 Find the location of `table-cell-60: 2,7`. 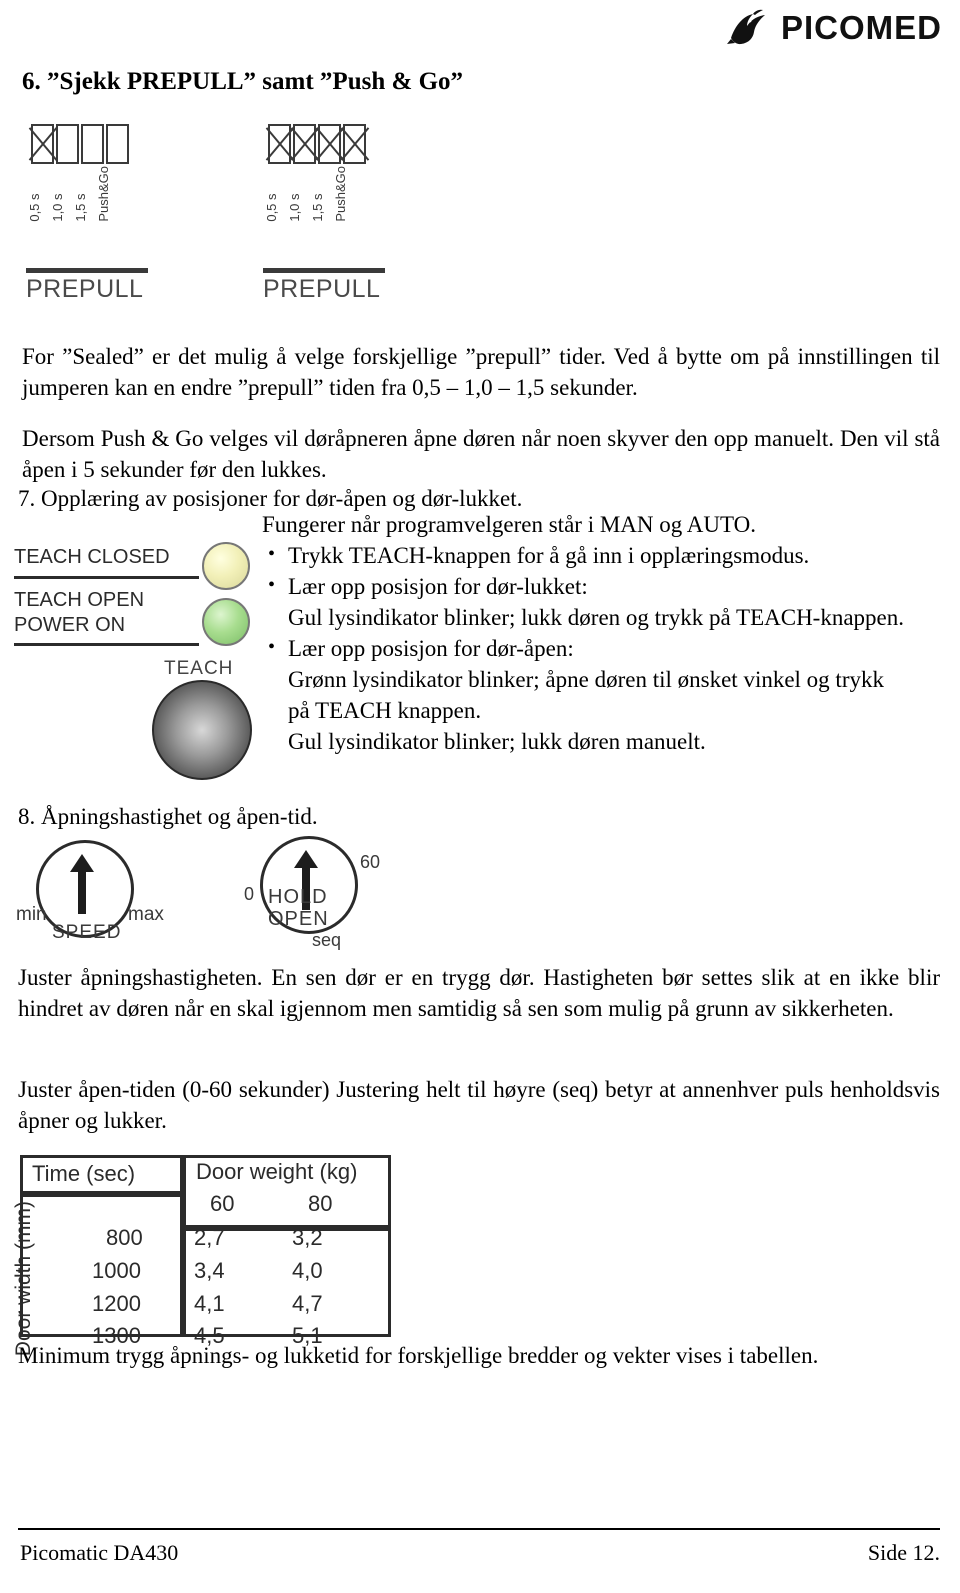

table-cell-60: 2,7 is located at coordinates (209, 1237).